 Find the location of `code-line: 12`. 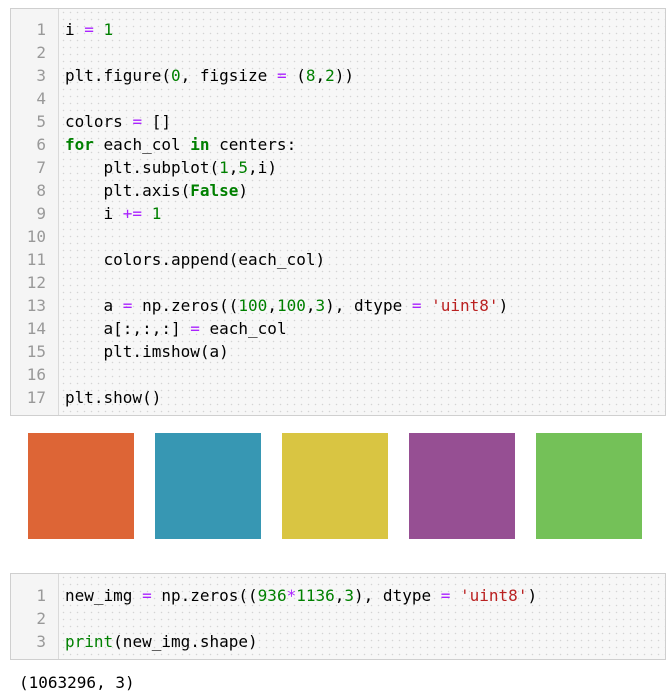

code-line: 12 is located at coordinates (331, 282).